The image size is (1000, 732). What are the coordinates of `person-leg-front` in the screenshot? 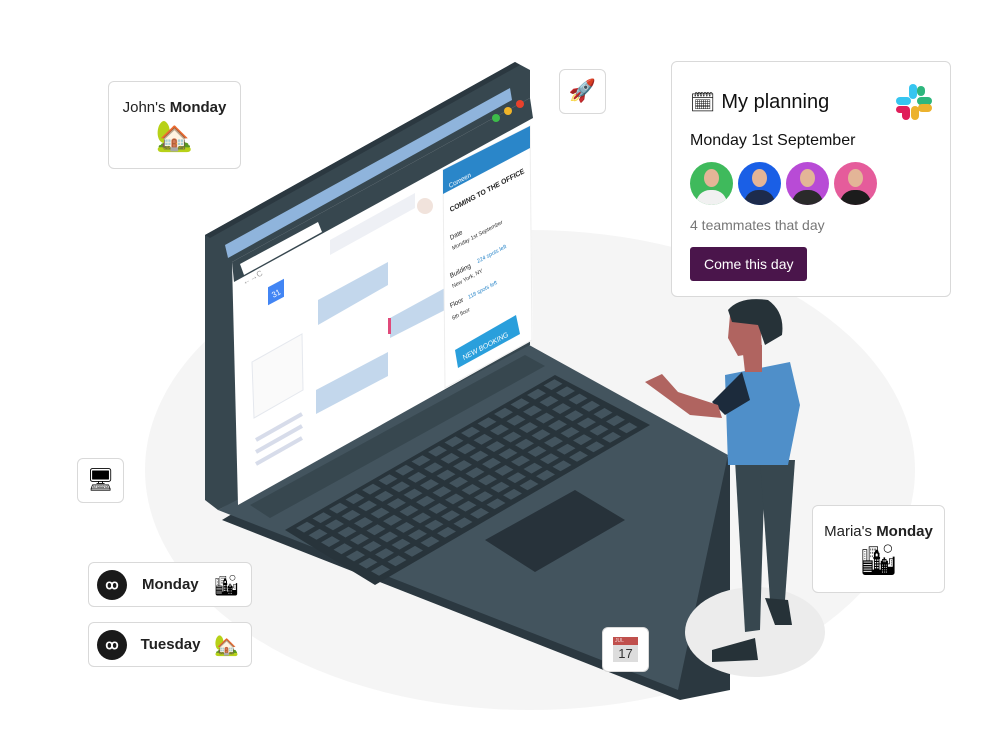 It's located at (777, 530).